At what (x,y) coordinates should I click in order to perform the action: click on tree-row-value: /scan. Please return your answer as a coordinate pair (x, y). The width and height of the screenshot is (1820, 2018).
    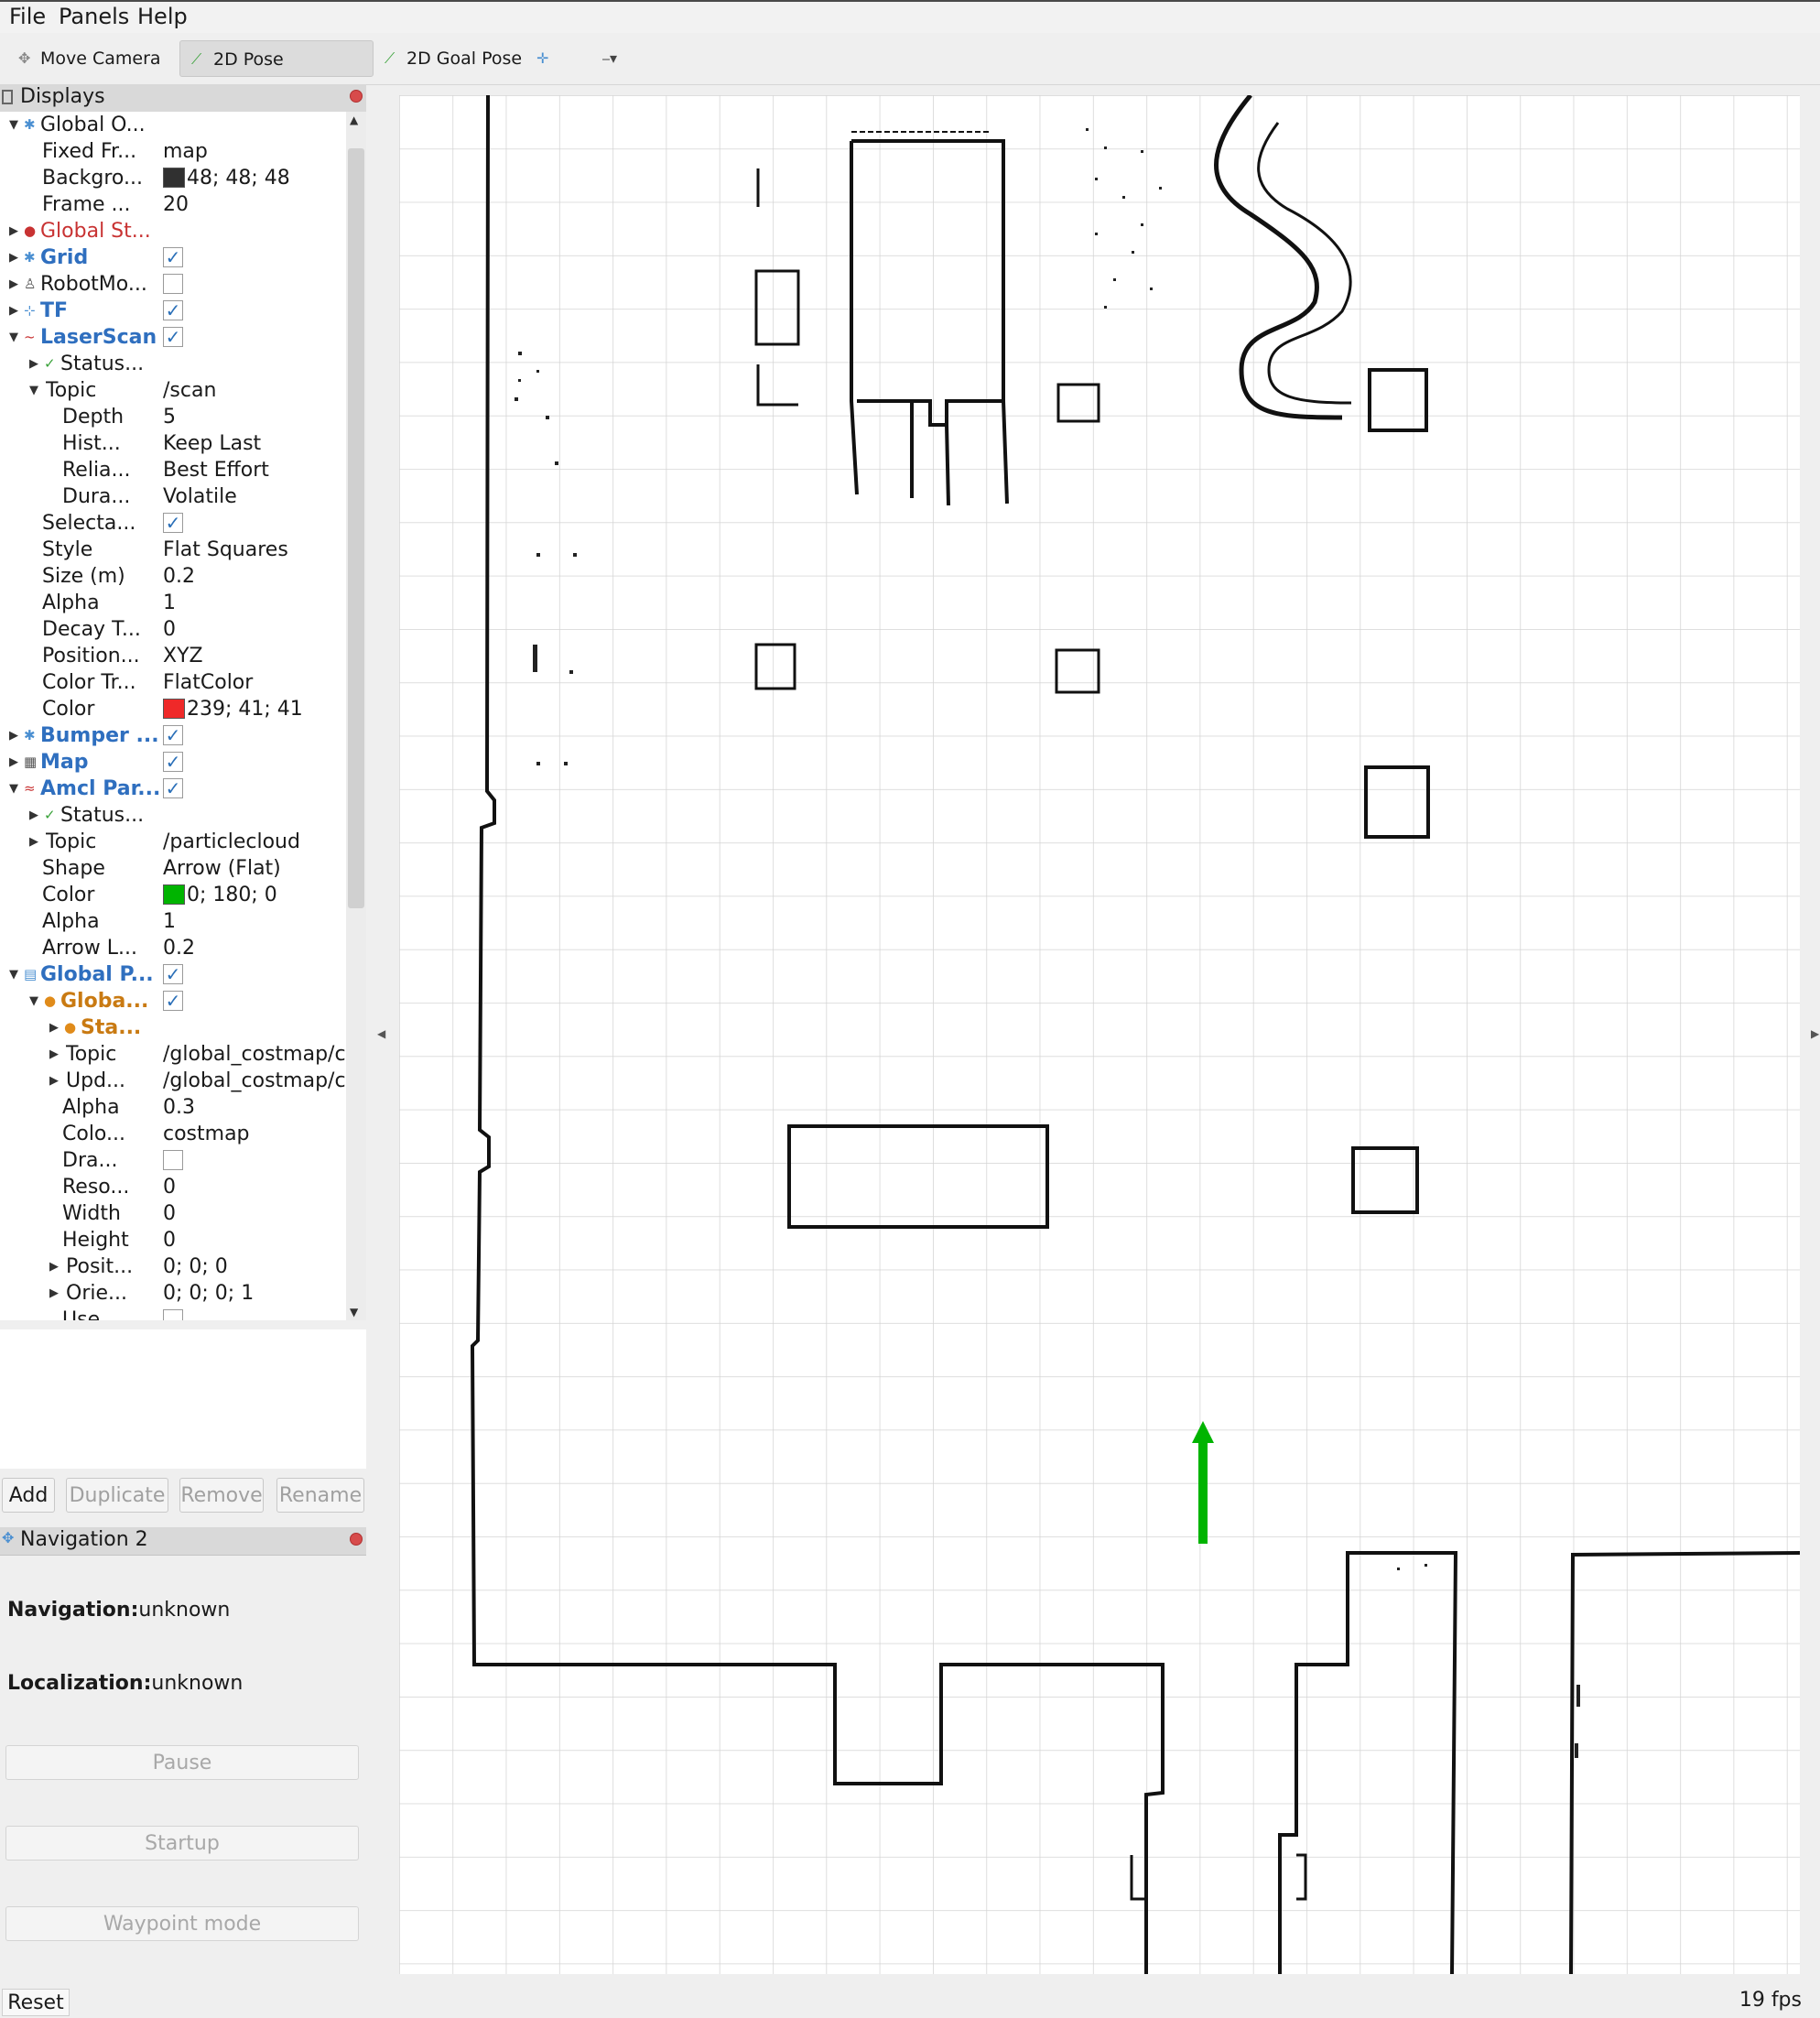
    Looking at the image, I should click on (254, 390).